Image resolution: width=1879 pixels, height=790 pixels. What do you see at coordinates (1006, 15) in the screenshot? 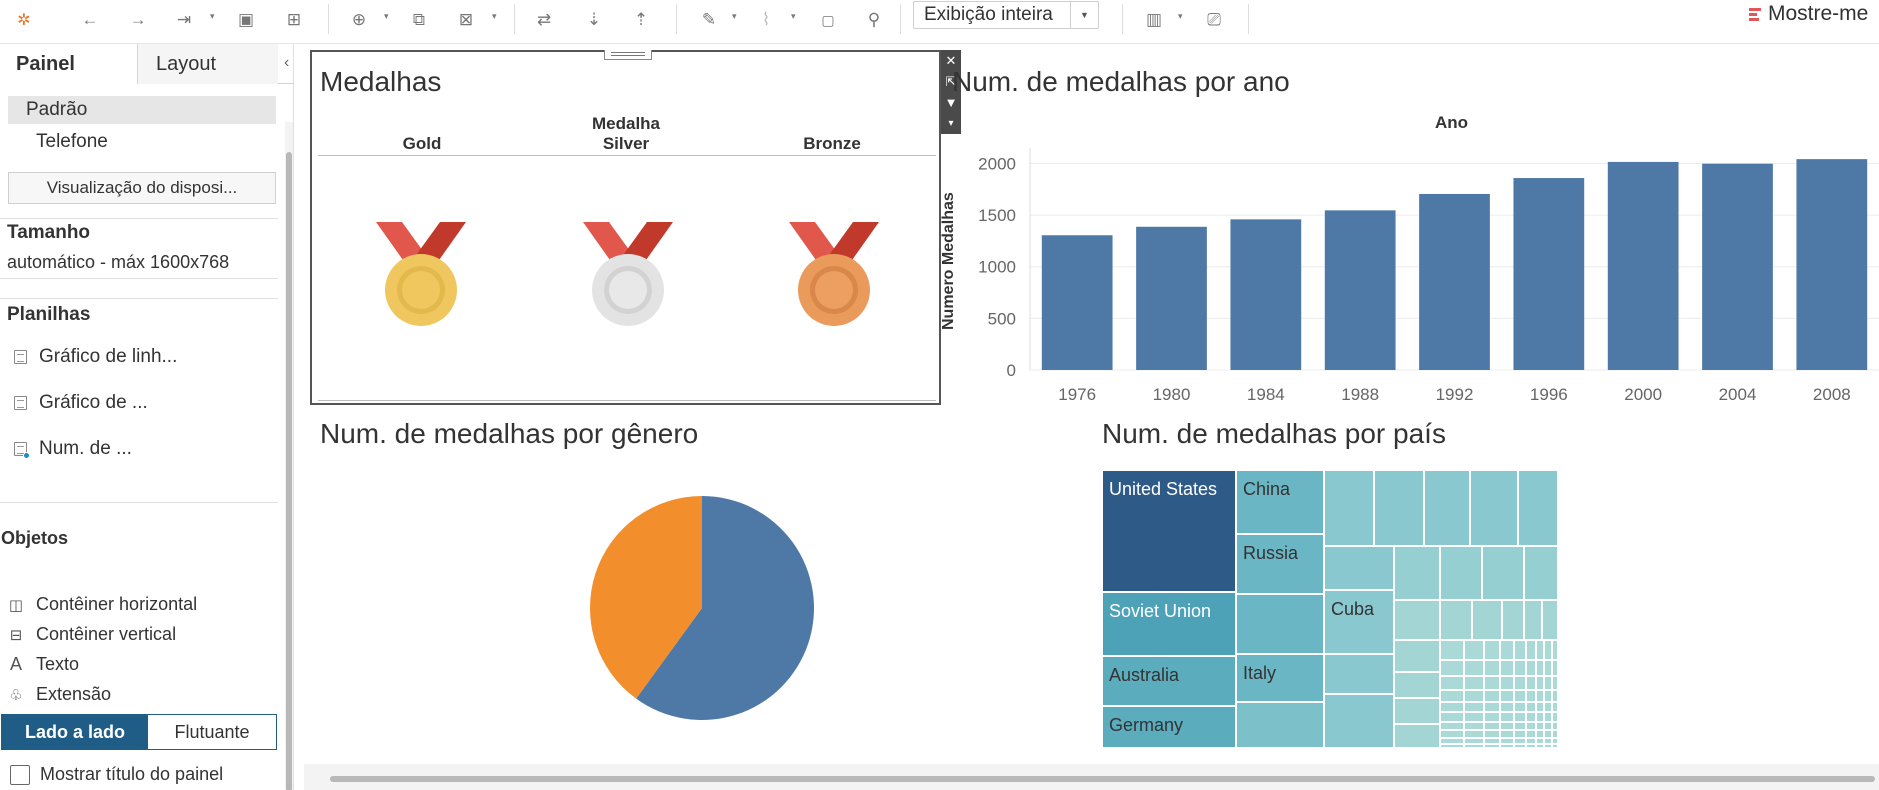
I see `fit-view-select: Exibição inteira ▼` at bounding box center [1006, 15].